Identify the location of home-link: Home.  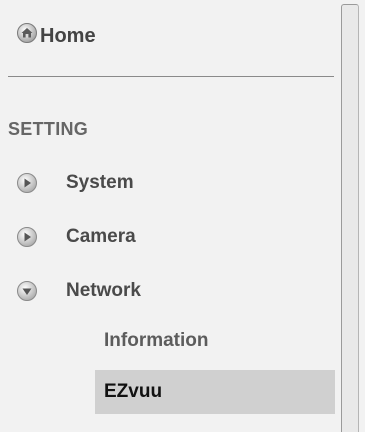
(56, 33).